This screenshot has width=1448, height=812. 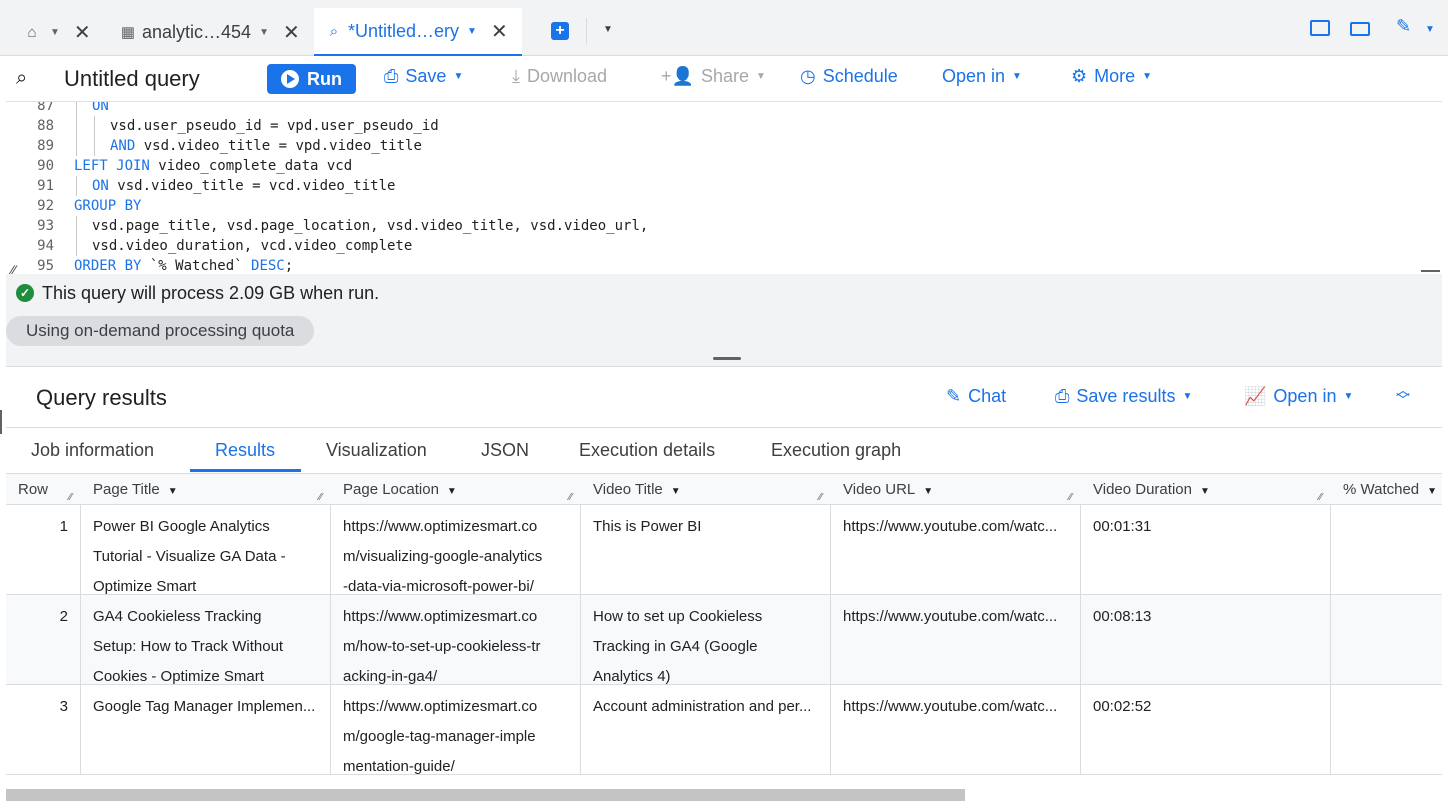 I want to click on share-button: +👤 Share ▼, so click(x=713, y=76).